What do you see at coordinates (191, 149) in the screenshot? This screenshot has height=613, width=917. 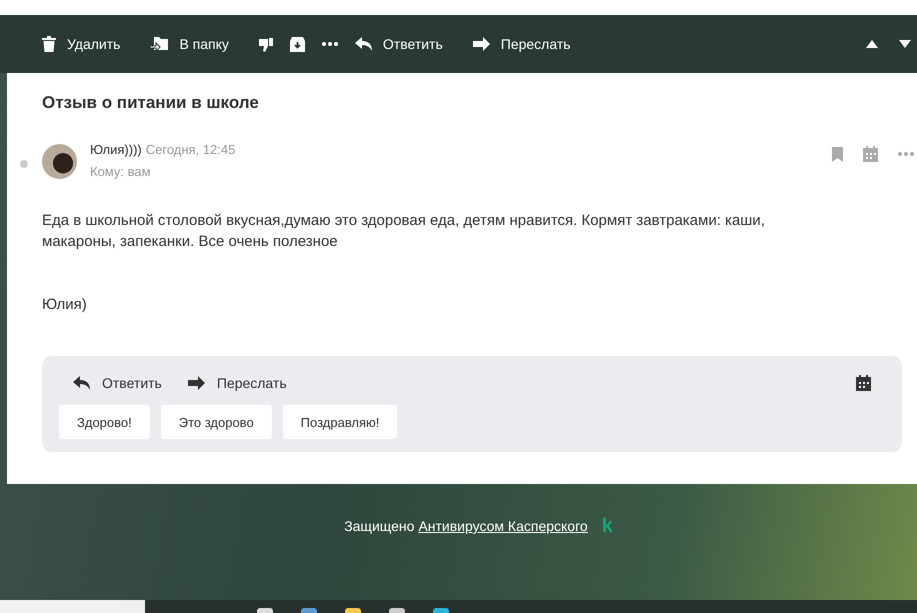 I see `message-date: Сегодня, 12:45` at bounding box center [191, 149].